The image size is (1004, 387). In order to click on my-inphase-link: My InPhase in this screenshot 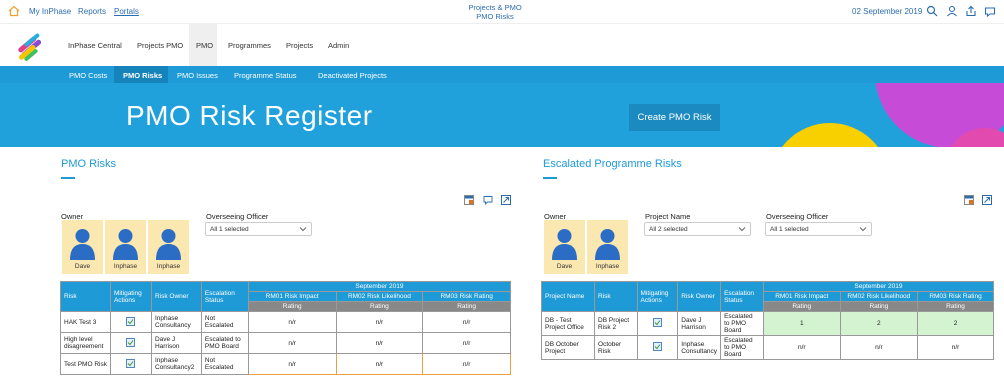, I will do `click(50, 11)`.